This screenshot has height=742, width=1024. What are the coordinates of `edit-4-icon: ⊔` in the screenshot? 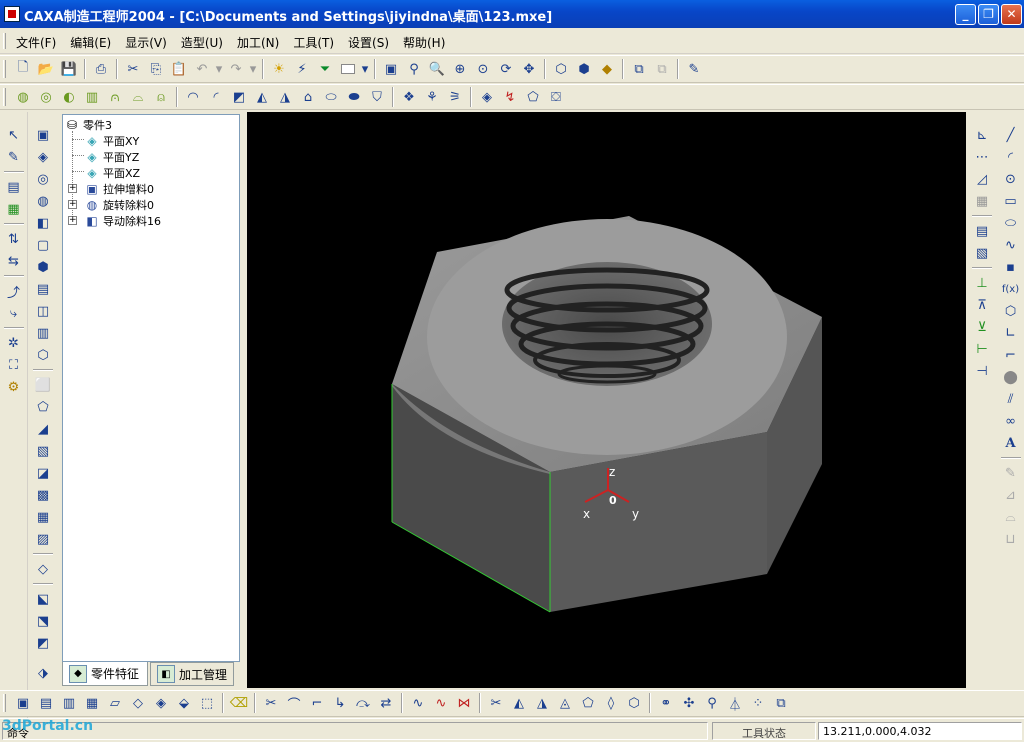 It's located at (1011, 539).